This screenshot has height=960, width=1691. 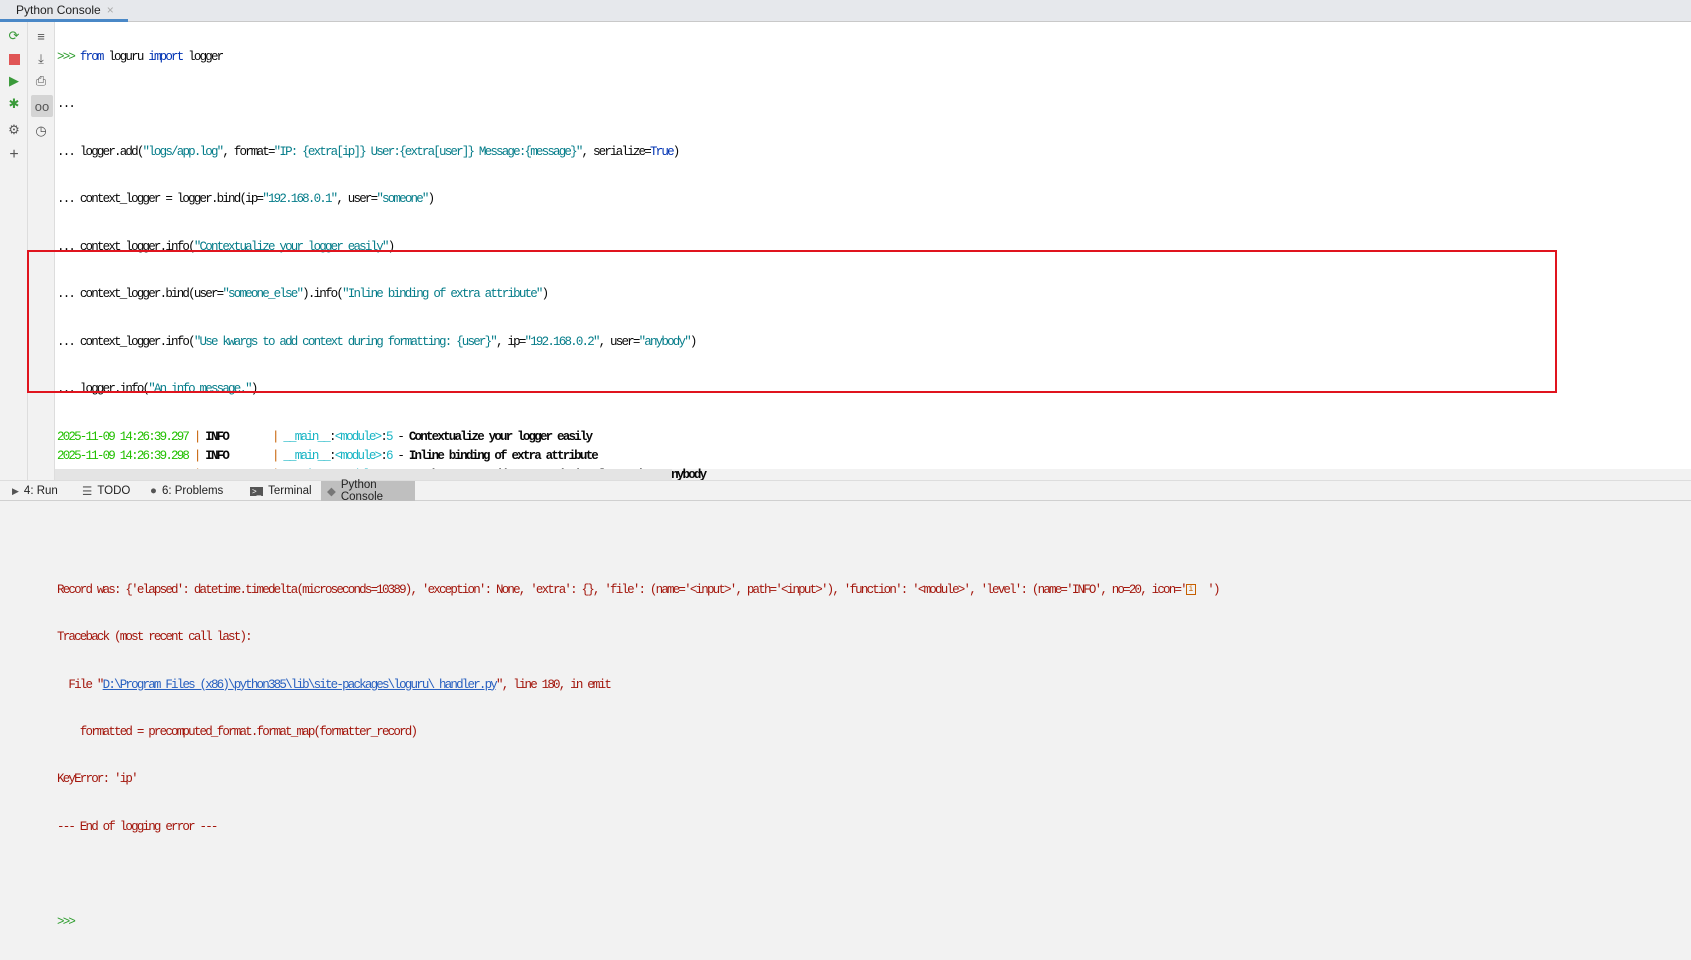 What do you see at coordinates (110, 10) in the screenshot?
I see `close-icon: ×` at bounding box center [110, 10].